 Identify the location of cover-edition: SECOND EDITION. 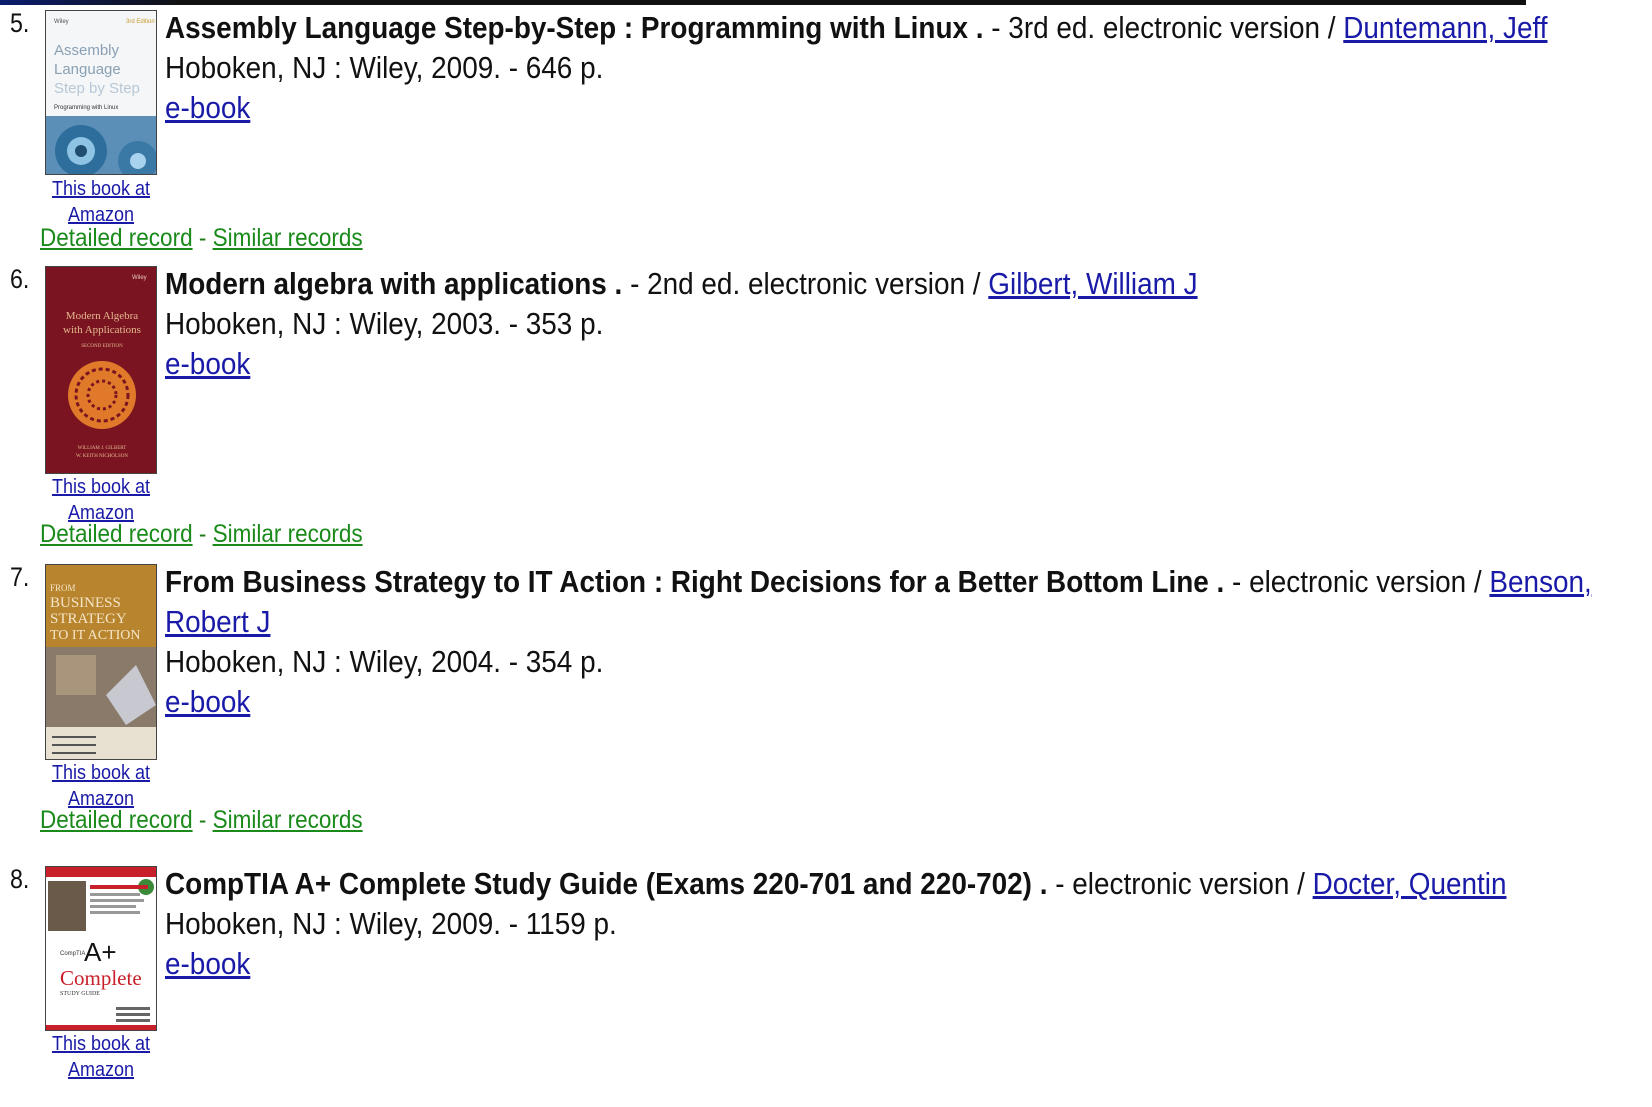
(102, 346).